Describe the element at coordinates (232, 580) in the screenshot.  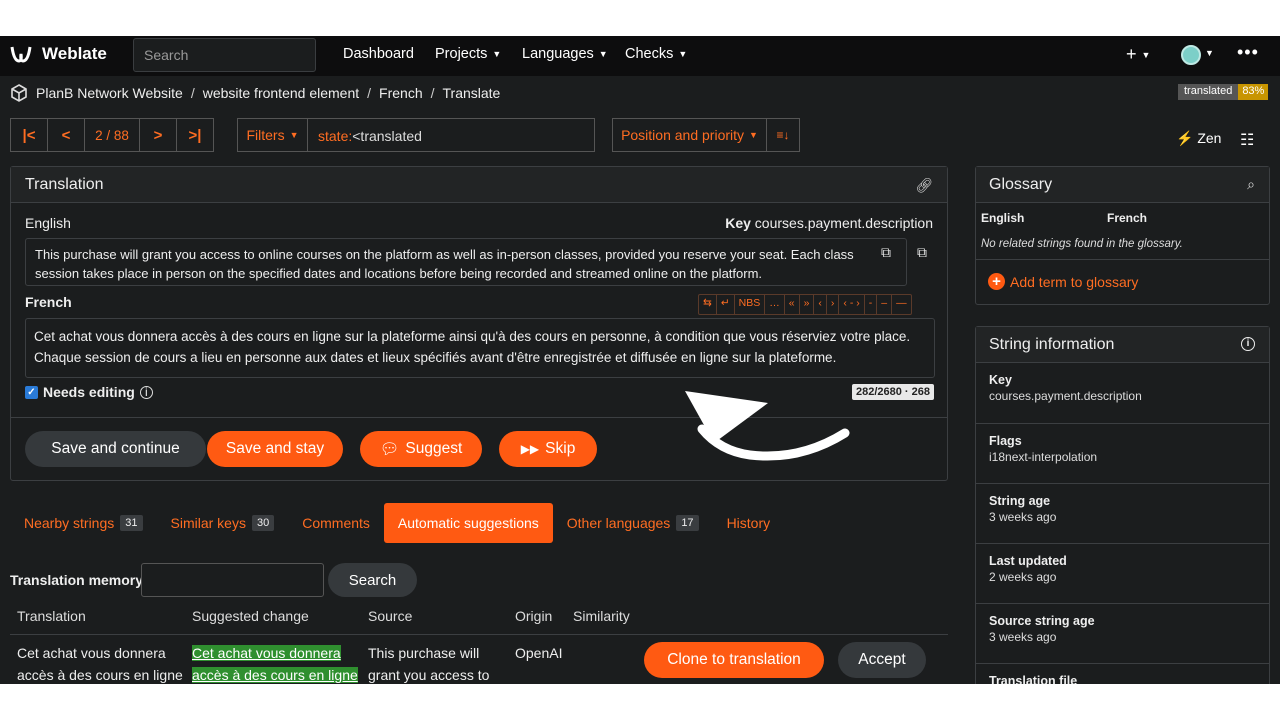
I see `tm-search-input` at that location.